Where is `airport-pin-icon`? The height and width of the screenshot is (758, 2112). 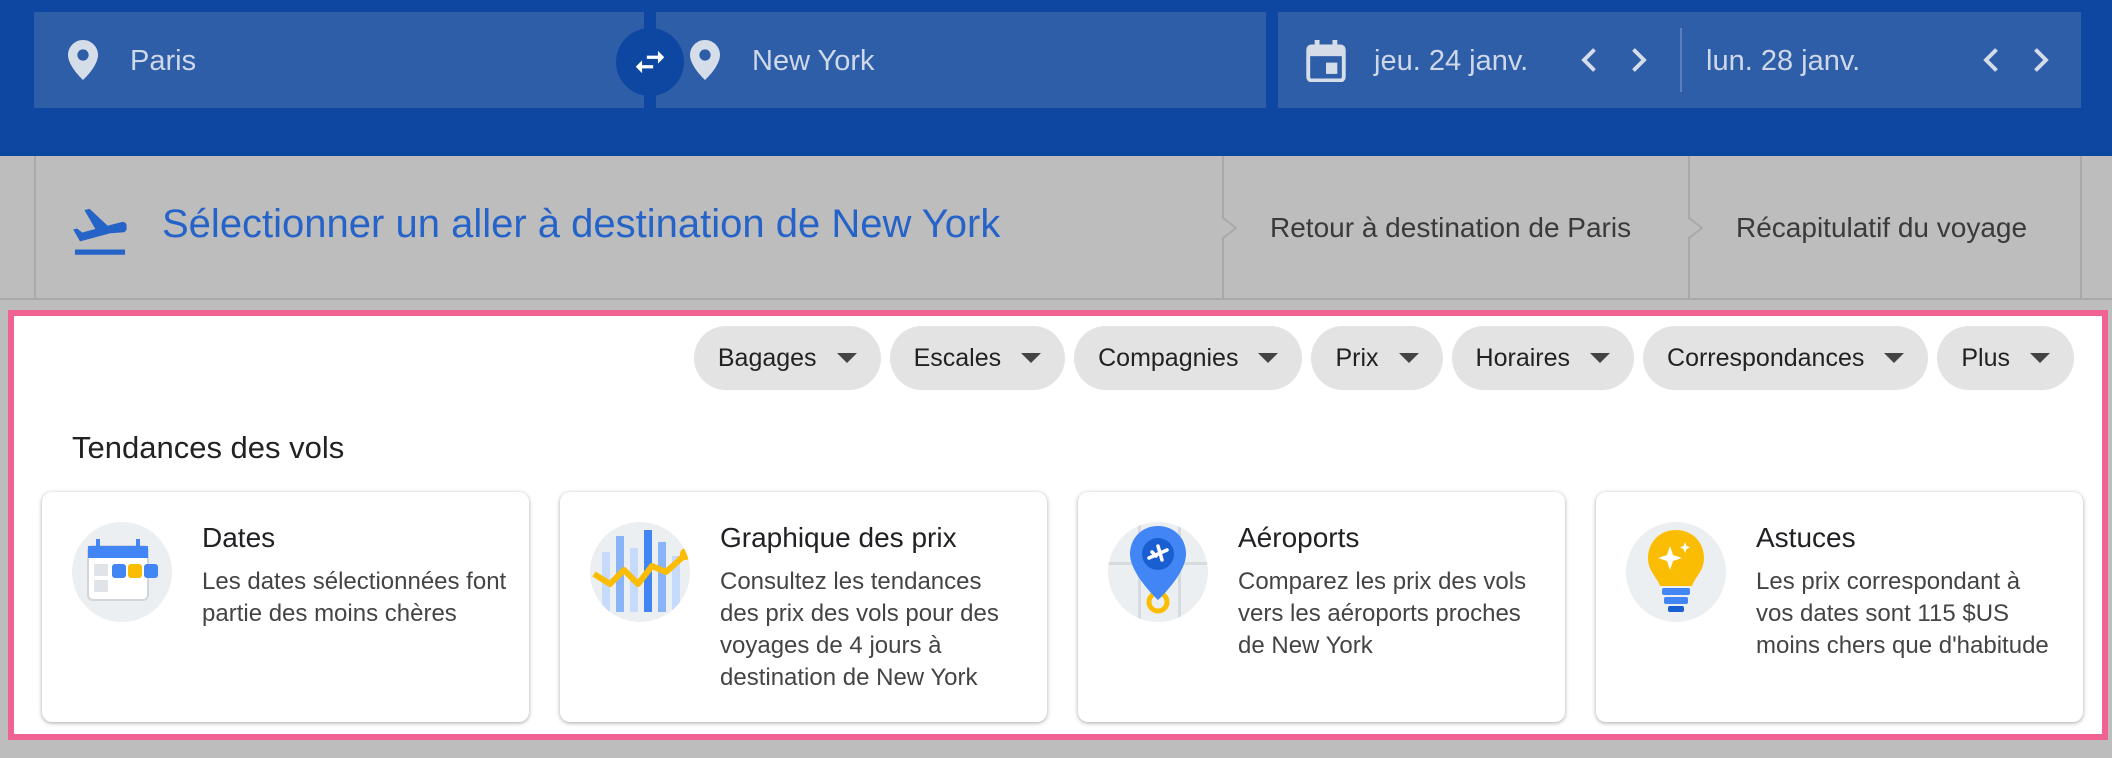 airport-pin-icon is located at coordinates (1158, 572).